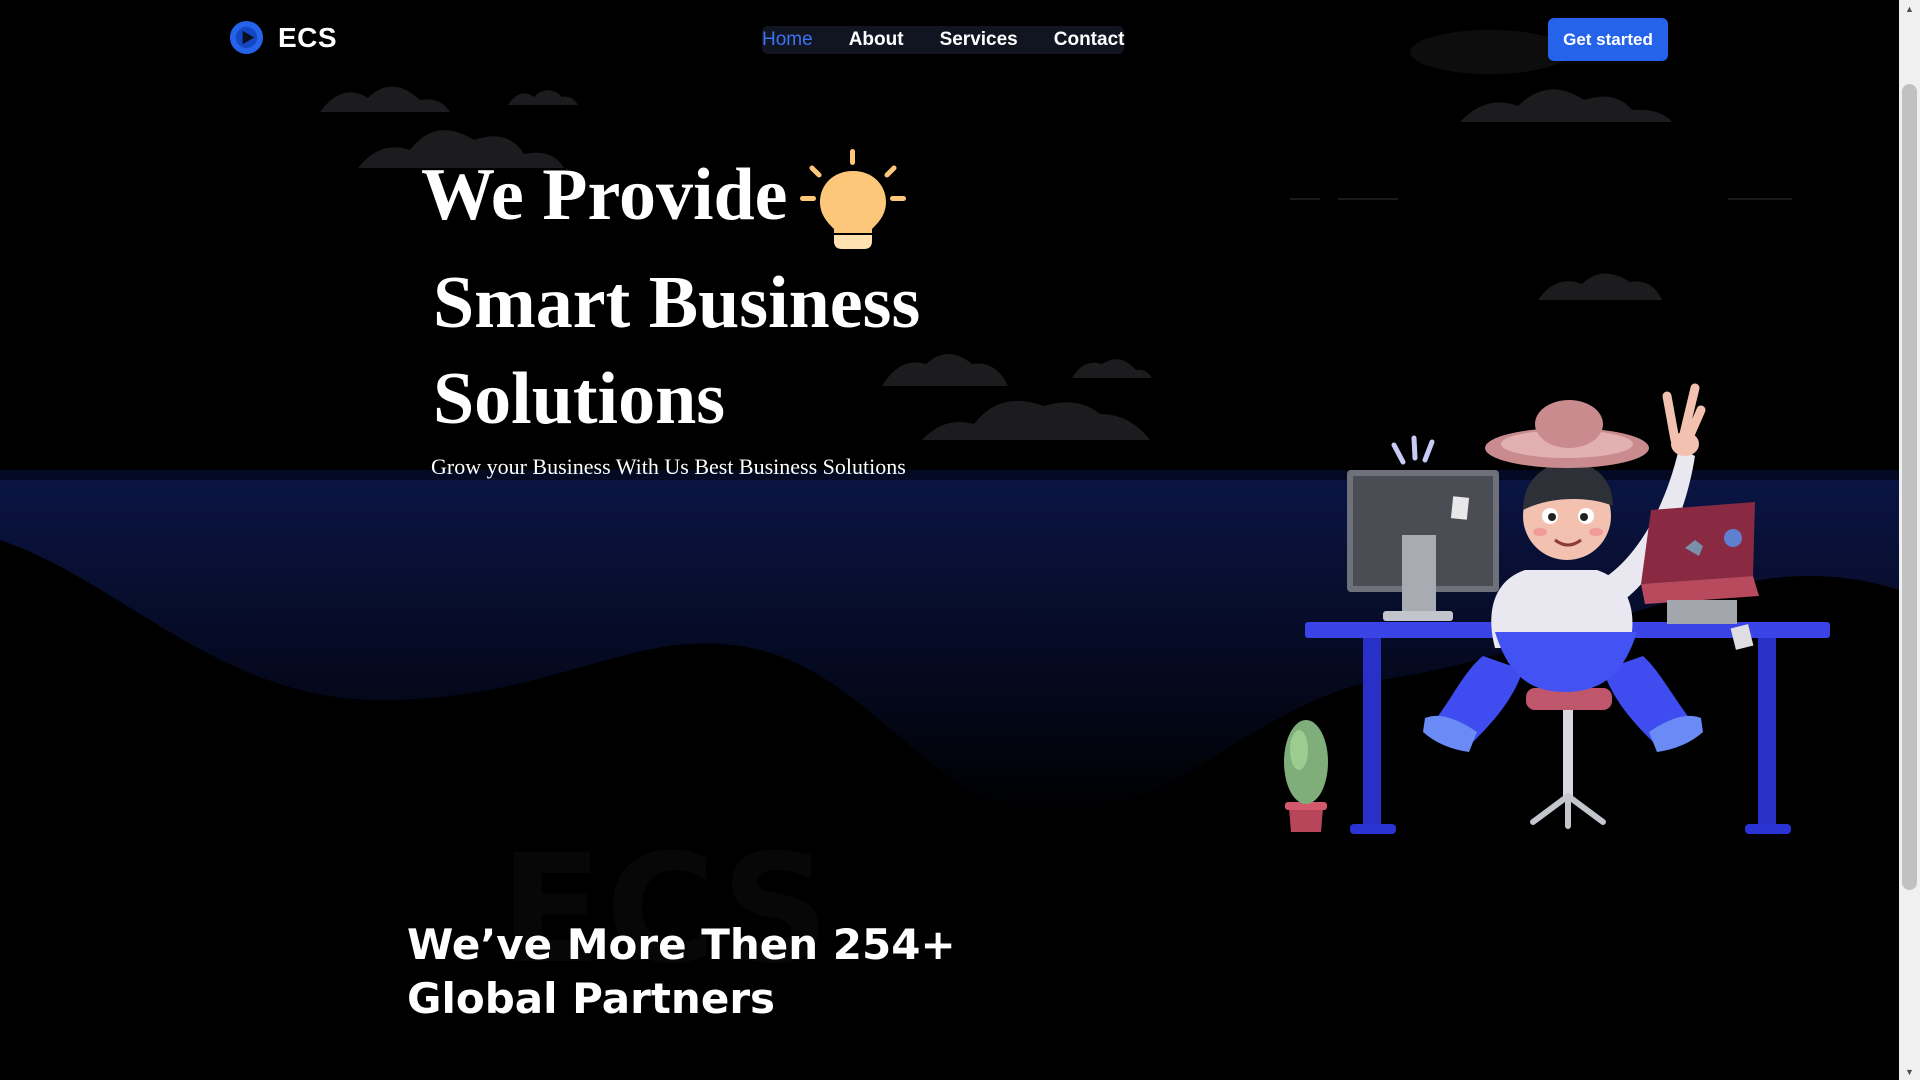 The width and height of the screenshot is (1920, 1080). I want to click on partners-title: We’ve More Then 254+ Global Partners, so click(681, 972).